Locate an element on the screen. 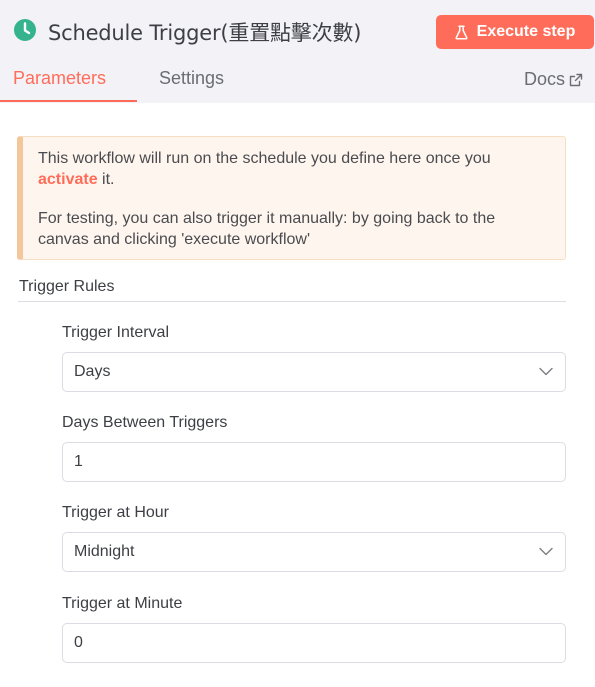 The image size is (595, 687). trigger-at-hour-label: Trigger at Hour is located at coordinates (115, 512).